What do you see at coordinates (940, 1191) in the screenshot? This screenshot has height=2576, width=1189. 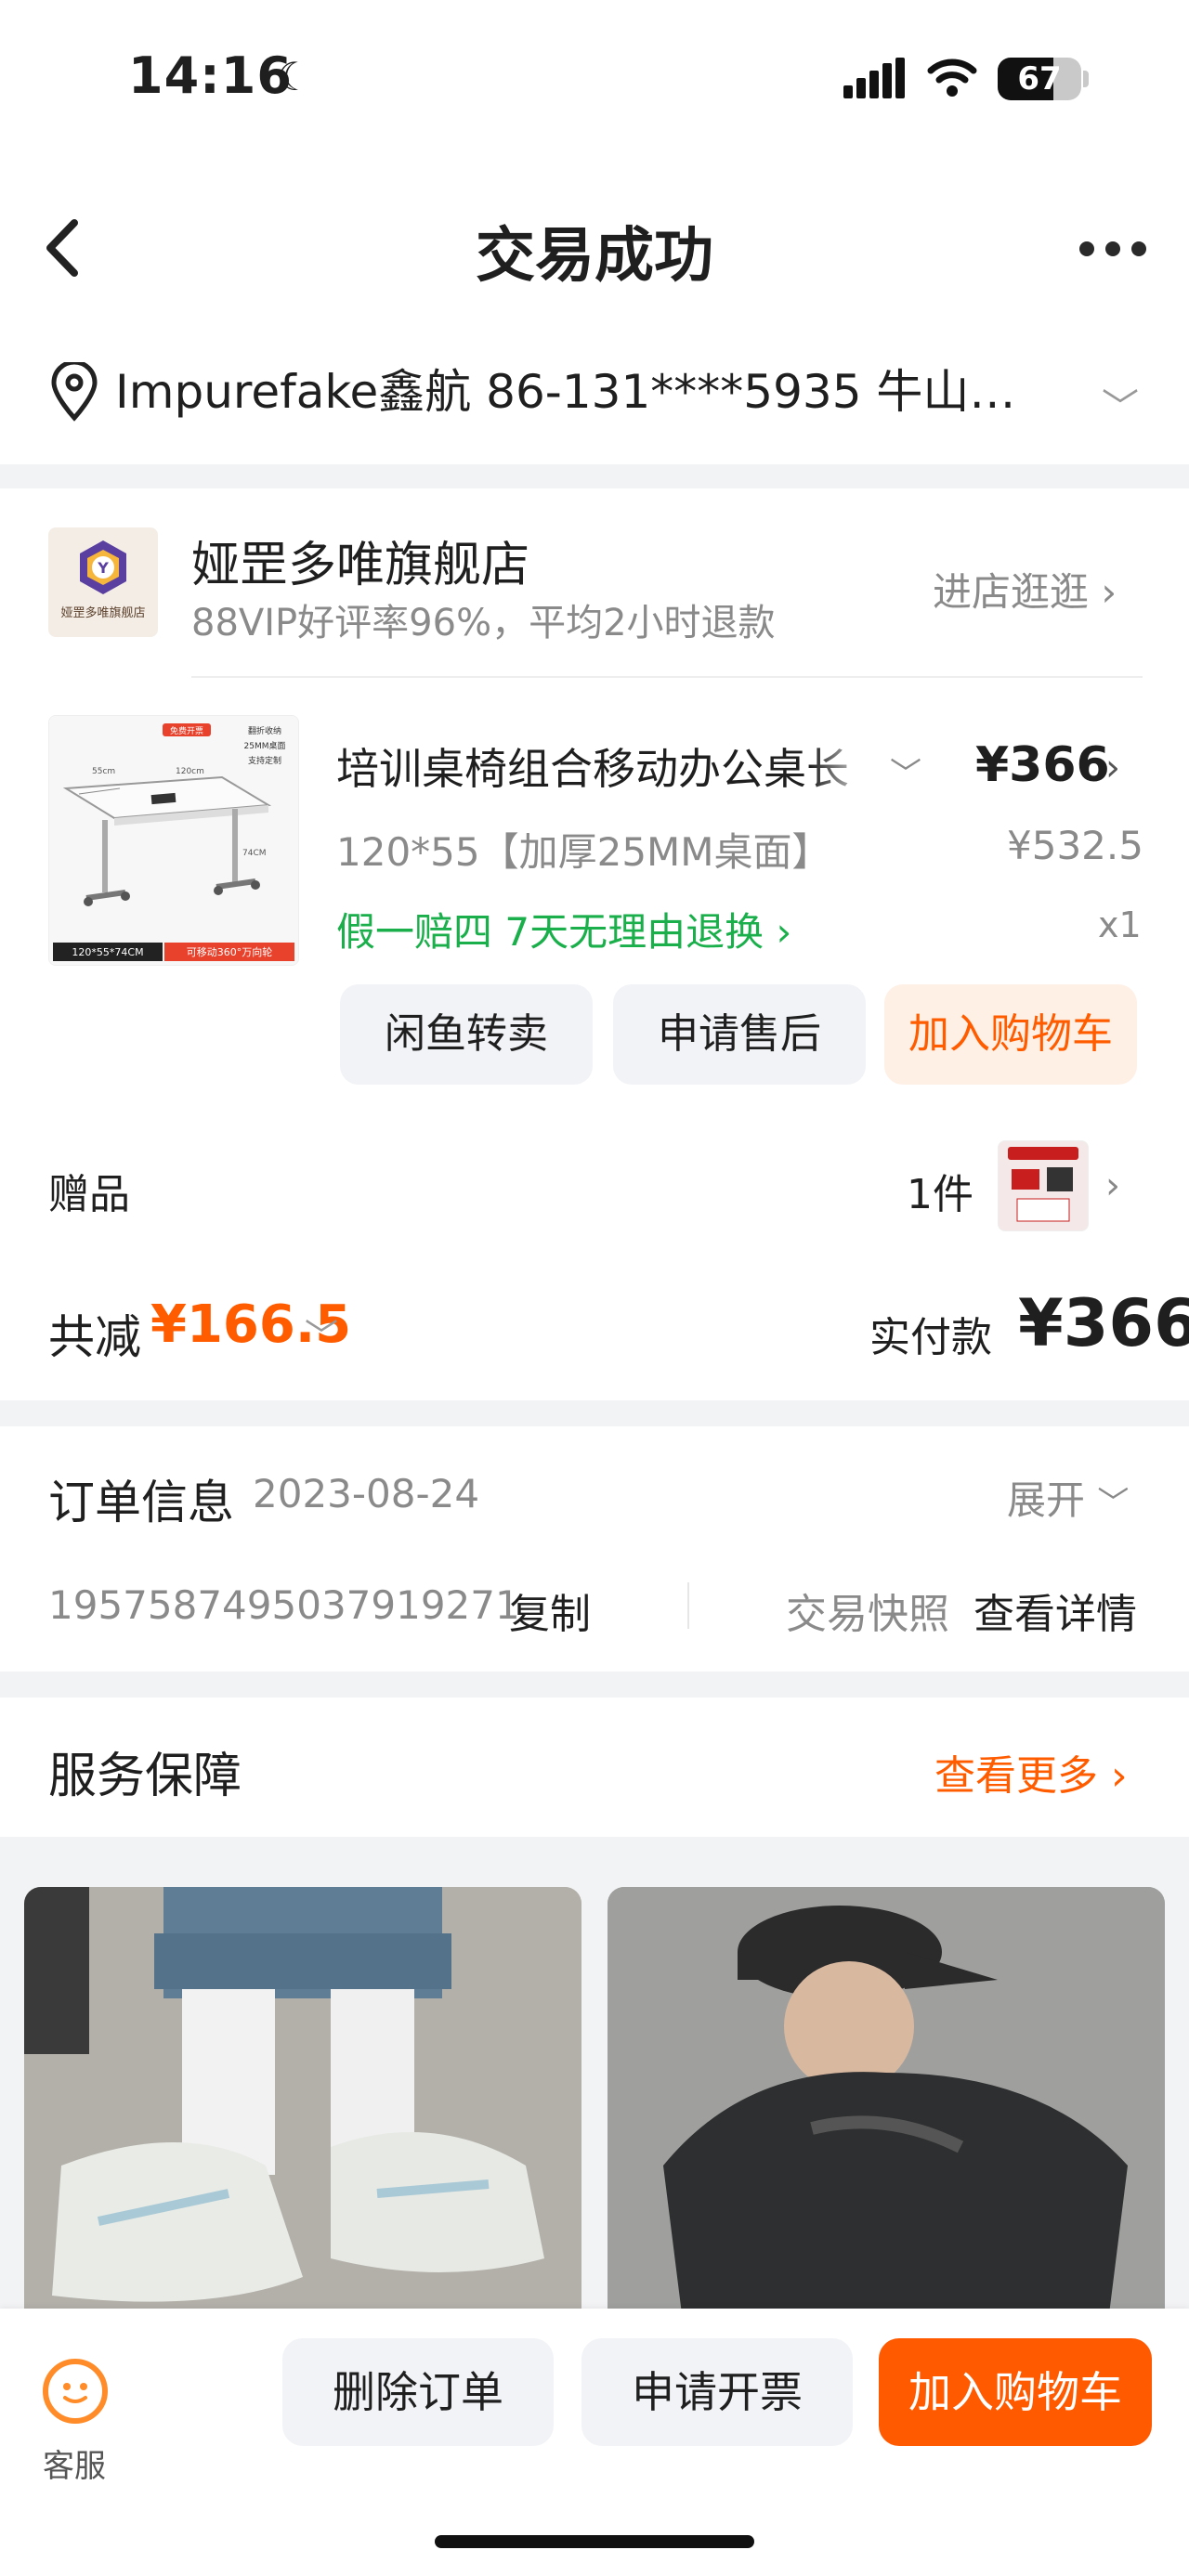 I see `gift-count: 1件` at bounding box center [940, 1191].